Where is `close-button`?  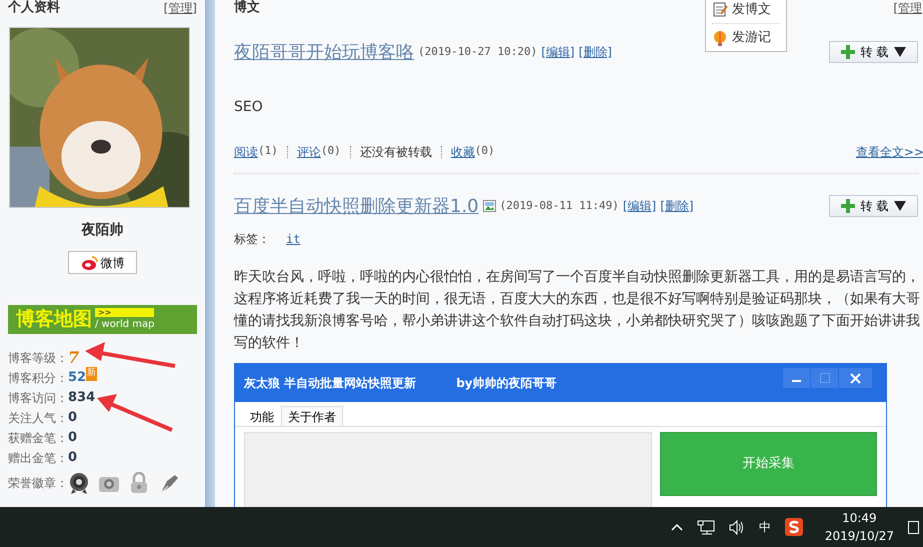
close-button is located at coordinates (855, 378).